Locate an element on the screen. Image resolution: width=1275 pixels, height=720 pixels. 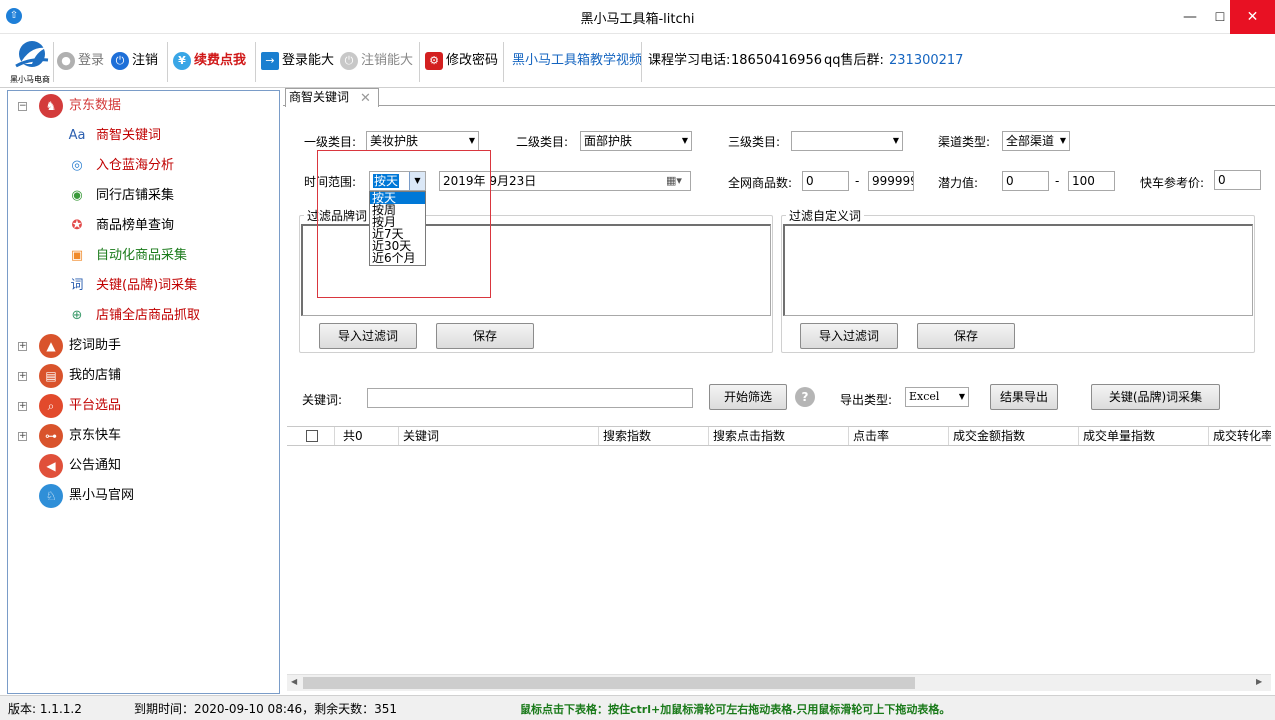
sidebar-group-label: 挖词助手 is located at coordinates (95, 345).